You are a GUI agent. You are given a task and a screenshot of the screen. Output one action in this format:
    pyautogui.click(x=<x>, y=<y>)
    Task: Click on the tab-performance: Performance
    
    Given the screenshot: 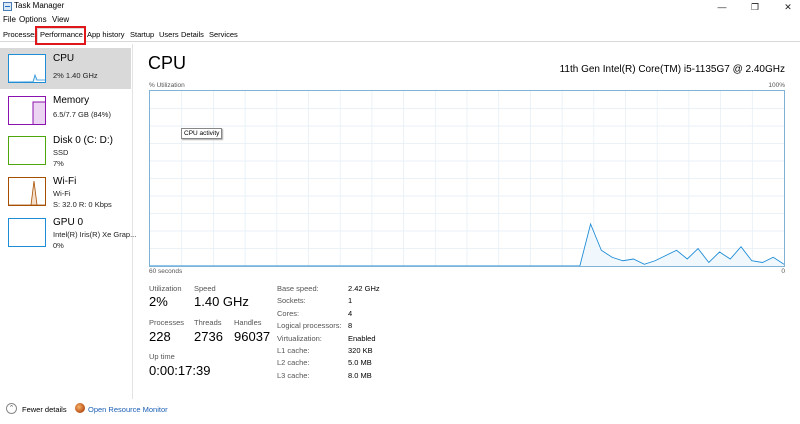 What is the action you would take?
    pyautogui.click(x=61, y=35)
    